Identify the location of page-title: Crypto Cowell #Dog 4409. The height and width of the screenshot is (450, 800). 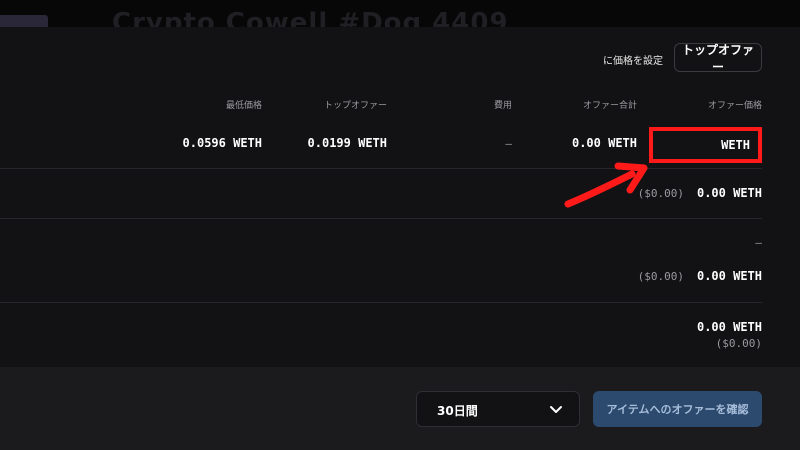
(310, 17).